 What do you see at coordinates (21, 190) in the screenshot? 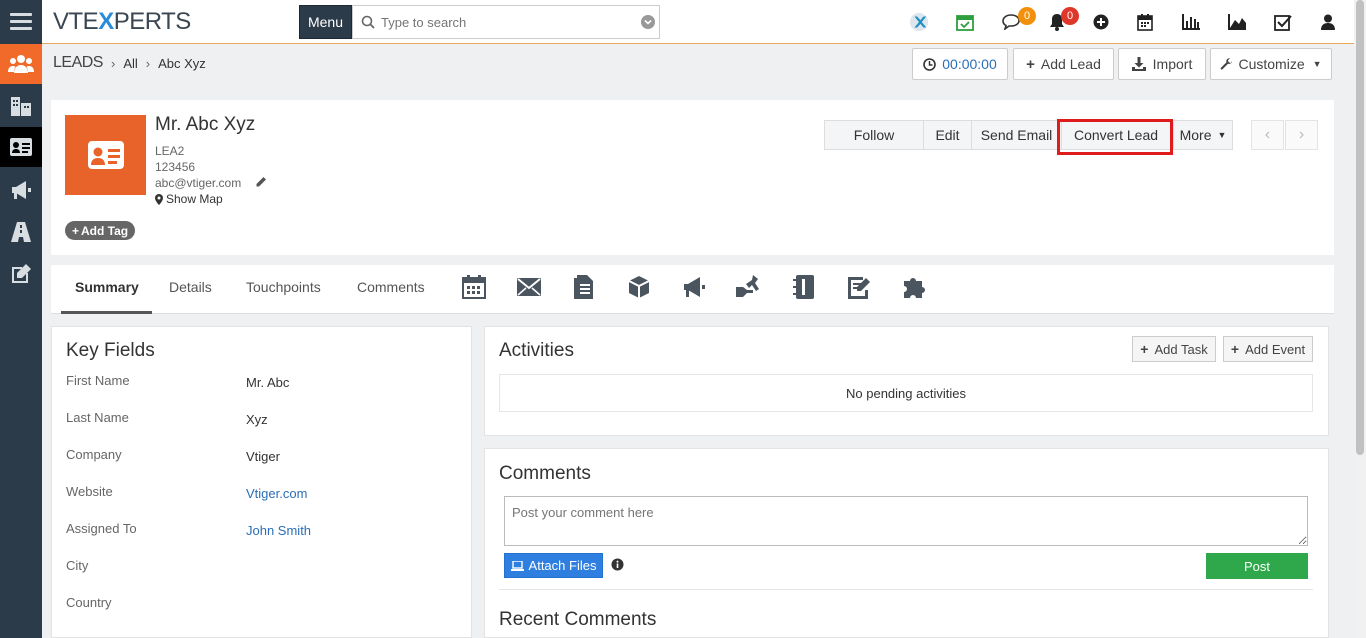
I see `sidebar-campaigns-megaphone-icon` at bounding box center [21, 190].